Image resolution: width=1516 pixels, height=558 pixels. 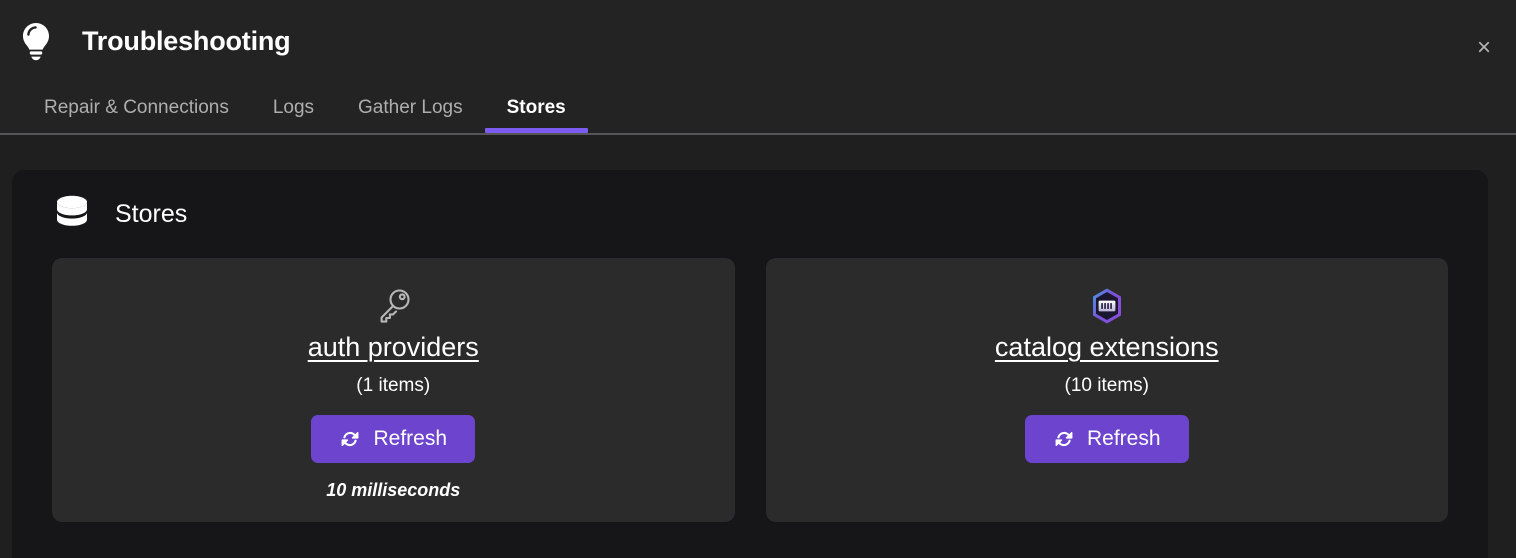 What do you see at coordinates (393, 347) in the screenshot?
I see `store-name-link: auth providers` at bounding box center [393, 347].